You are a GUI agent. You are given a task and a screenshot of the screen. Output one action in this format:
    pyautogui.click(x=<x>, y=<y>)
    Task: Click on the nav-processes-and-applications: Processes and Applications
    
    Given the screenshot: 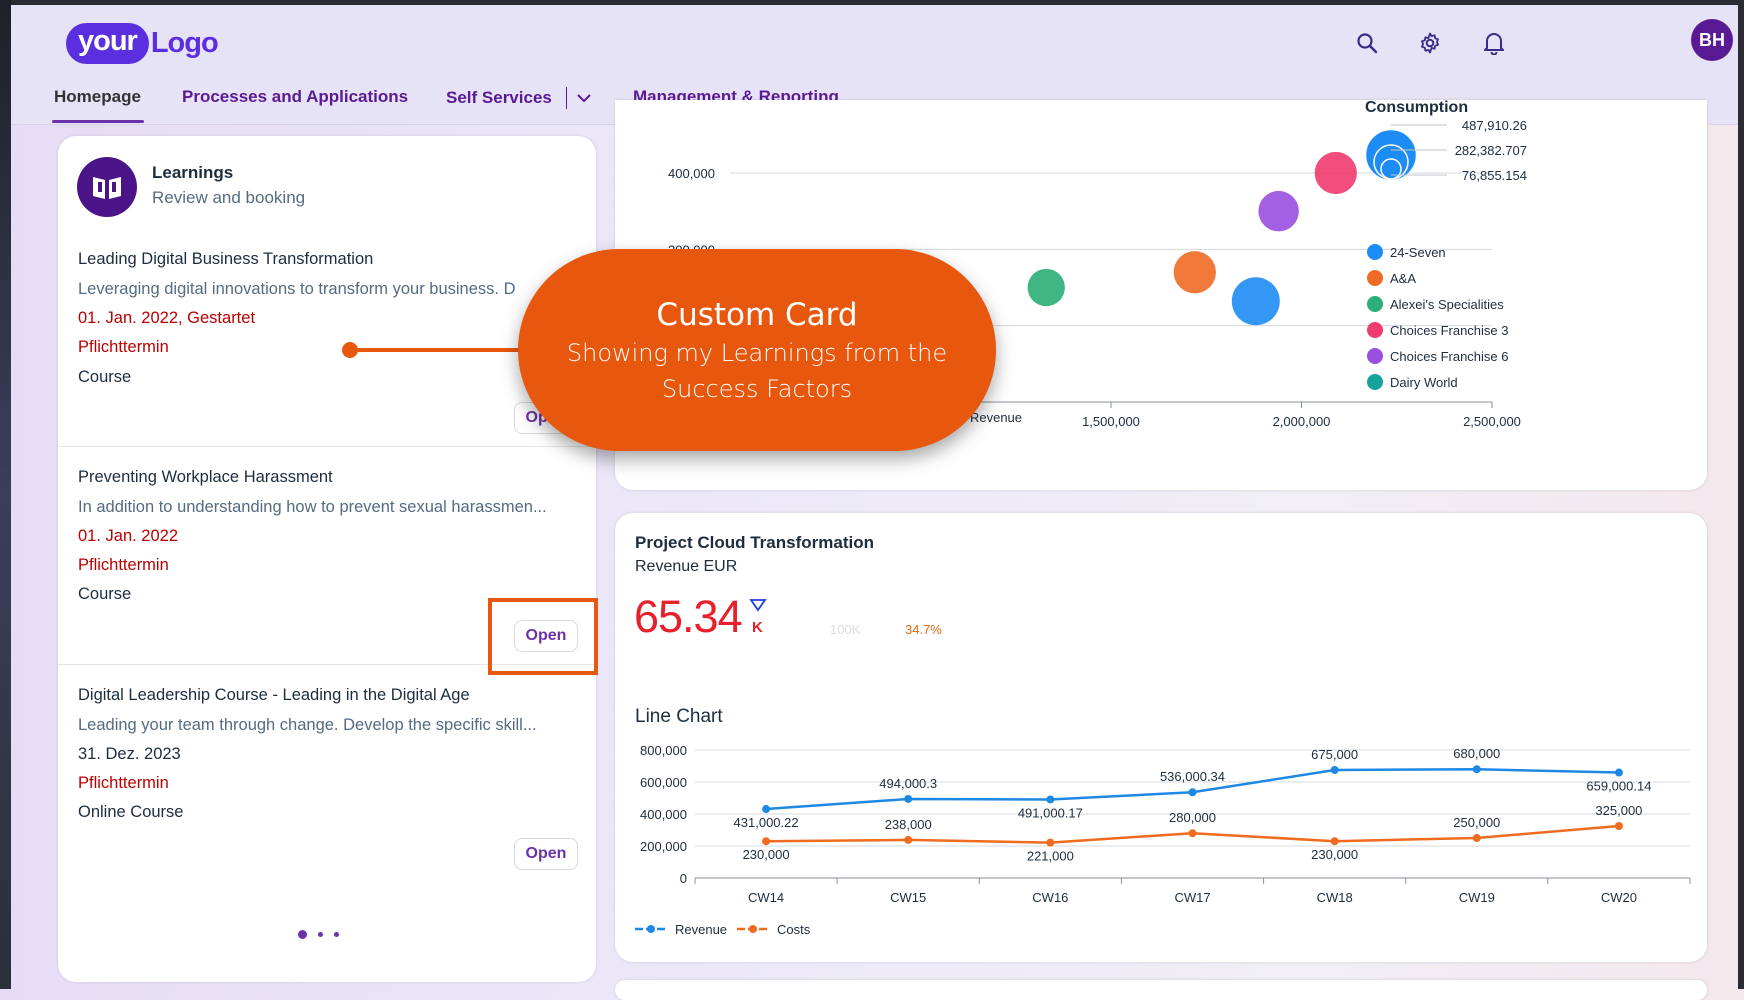 What is the action you would take?
    pyautogui.click(x=295, y=97)
    